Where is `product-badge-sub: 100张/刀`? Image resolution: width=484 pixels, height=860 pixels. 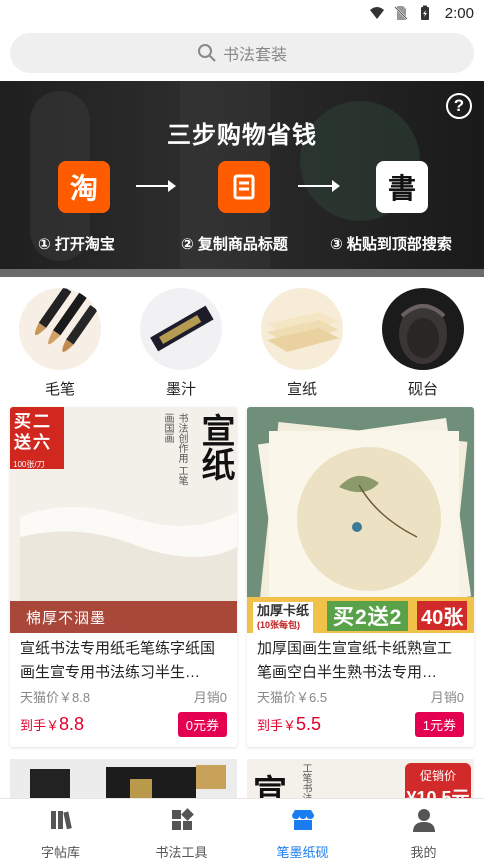 product-badge-sub: 100张/刀 is located at coordinates (29, 464).